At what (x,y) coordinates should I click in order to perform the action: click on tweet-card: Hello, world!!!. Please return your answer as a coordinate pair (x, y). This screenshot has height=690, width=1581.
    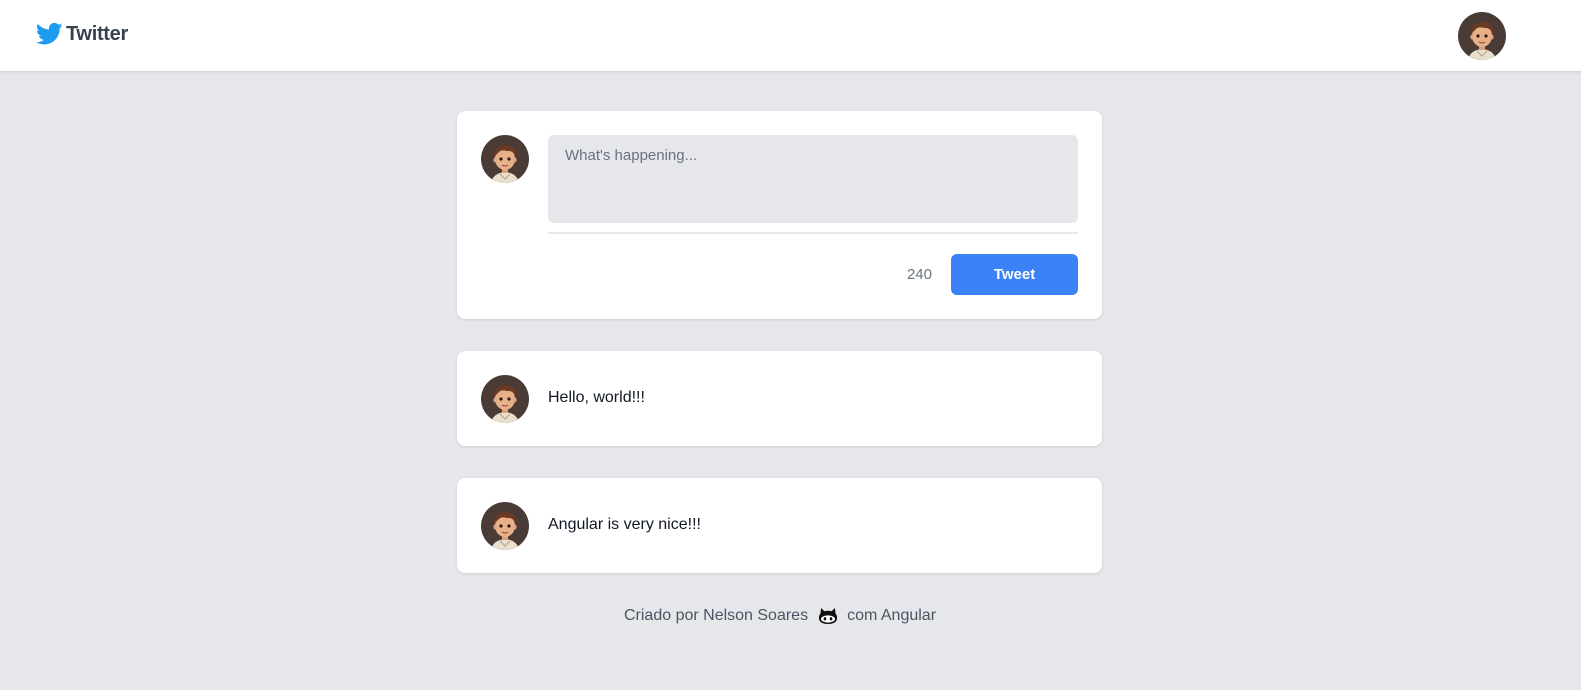
    Looking at the image, I should click on (779, 398).